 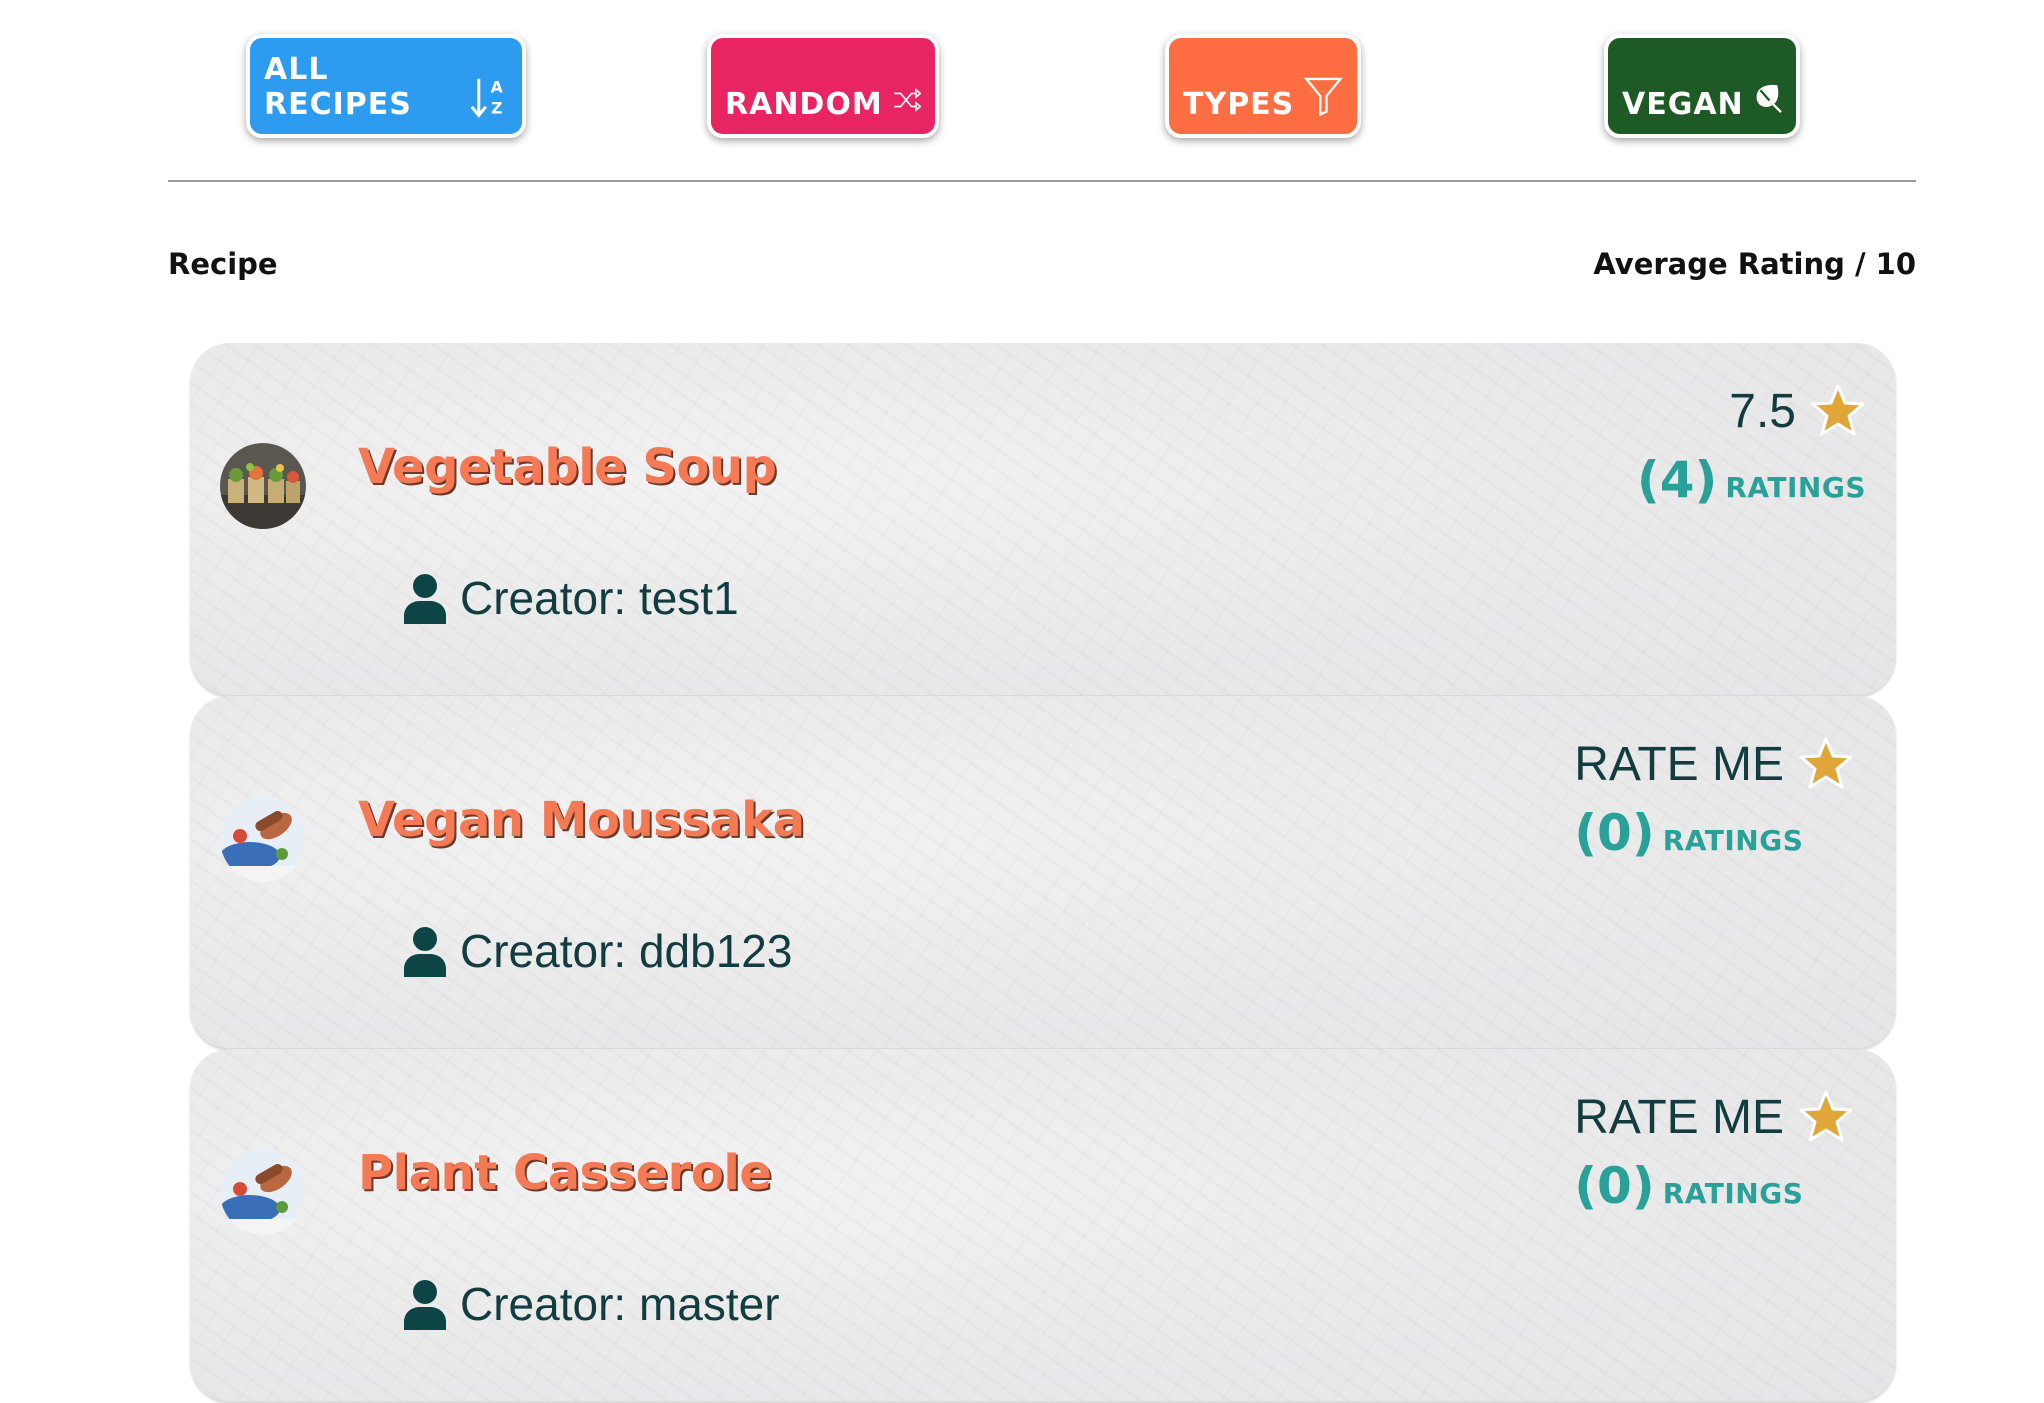 I want to click on recipe-creator: Creator: master, so click(x=591, y=1304).